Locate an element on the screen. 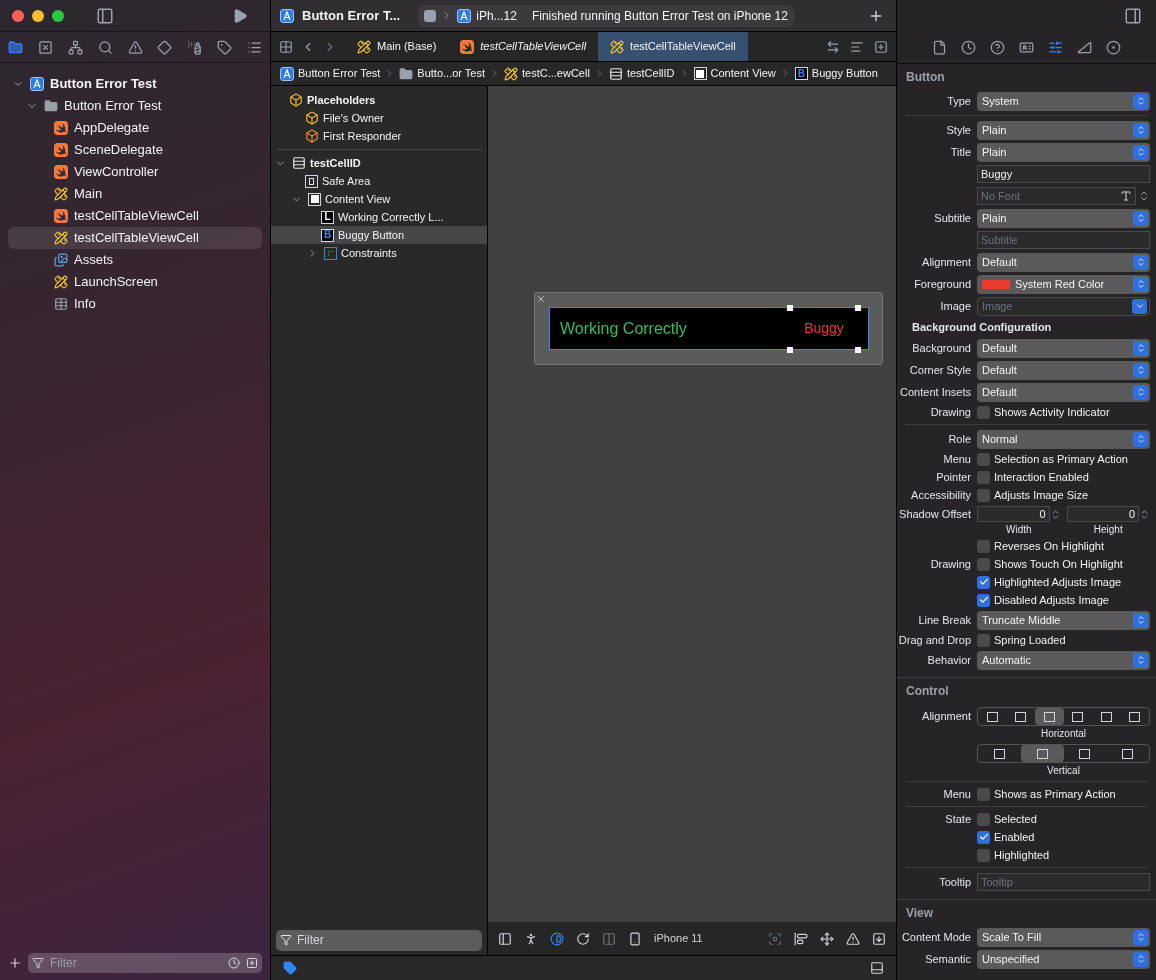  diamond-icon is located at coordinates (165, 47).